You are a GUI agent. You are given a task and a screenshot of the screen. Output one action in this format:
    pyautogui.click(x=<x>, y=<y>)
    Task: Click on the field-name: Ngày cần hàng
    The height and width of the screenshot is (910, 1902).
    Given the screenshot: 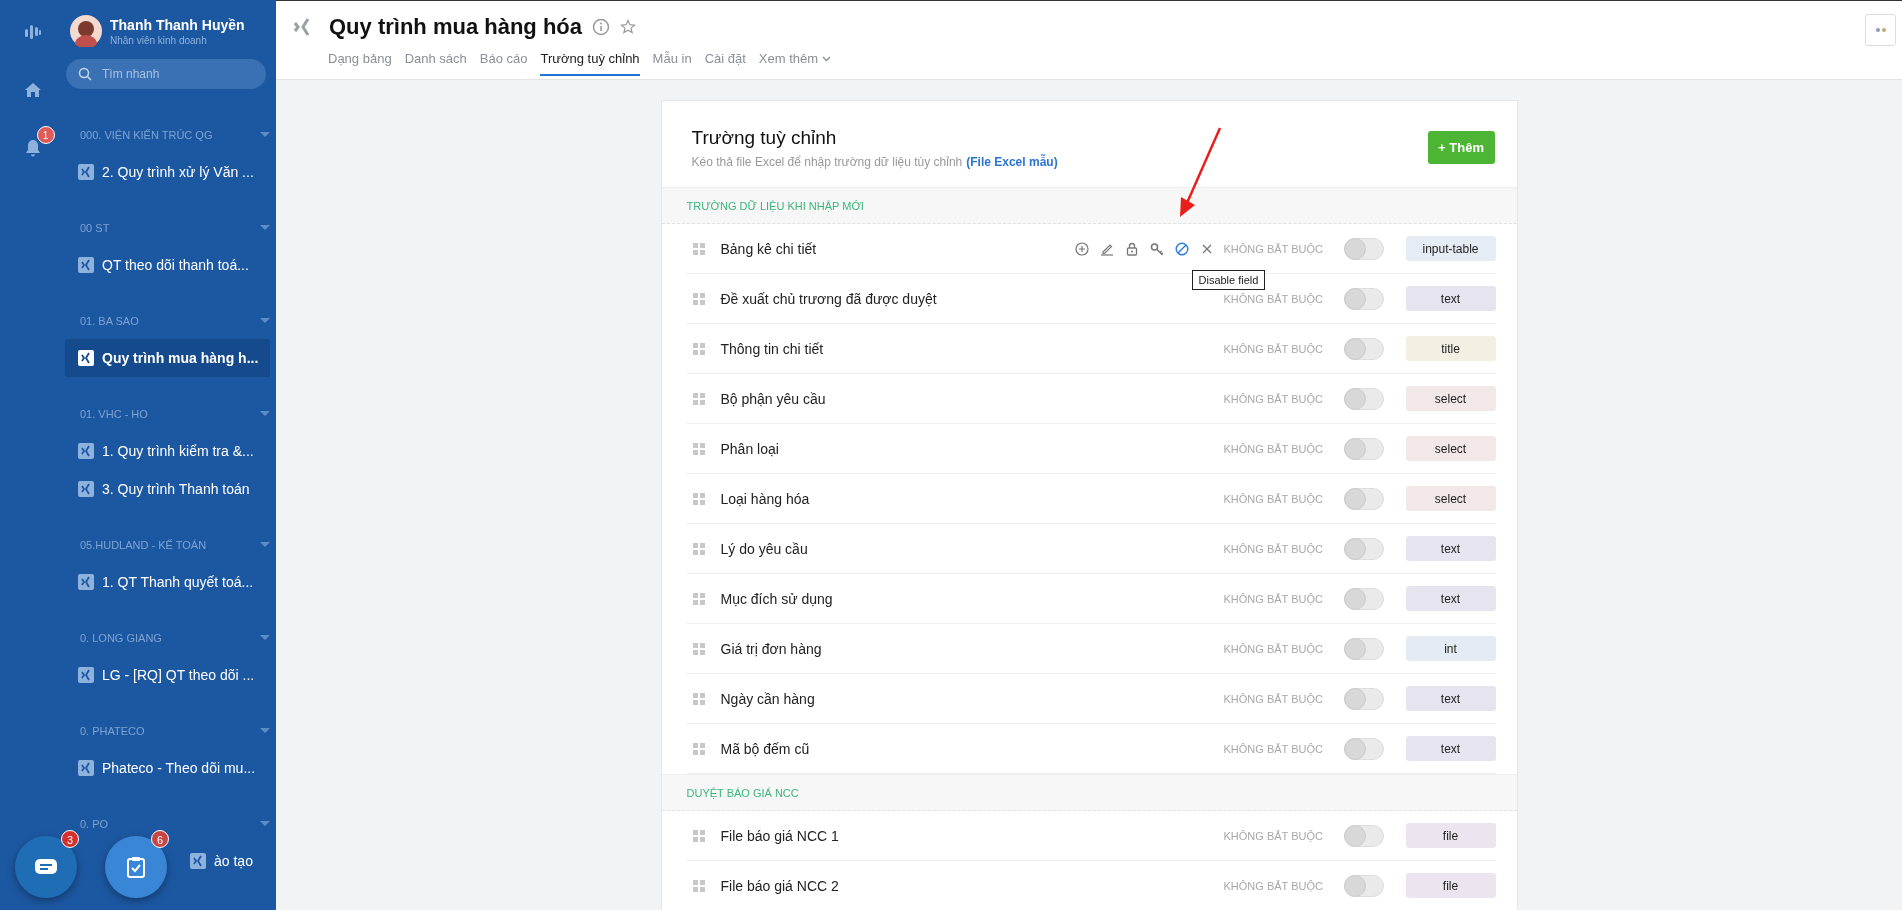 What is the action you would take?
    pyautogui.click(x=768, y=698)
    